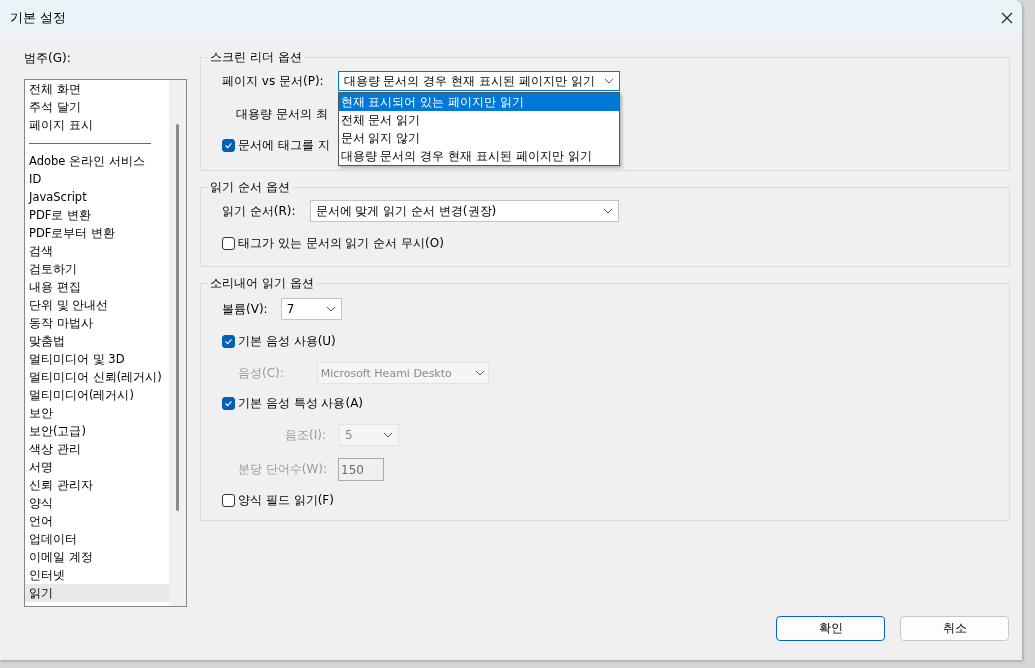 This screenshot has width=1035, height=668. I want to click on checkbox-label: 기본 음성 특성 사용(A), so click(300, 403).